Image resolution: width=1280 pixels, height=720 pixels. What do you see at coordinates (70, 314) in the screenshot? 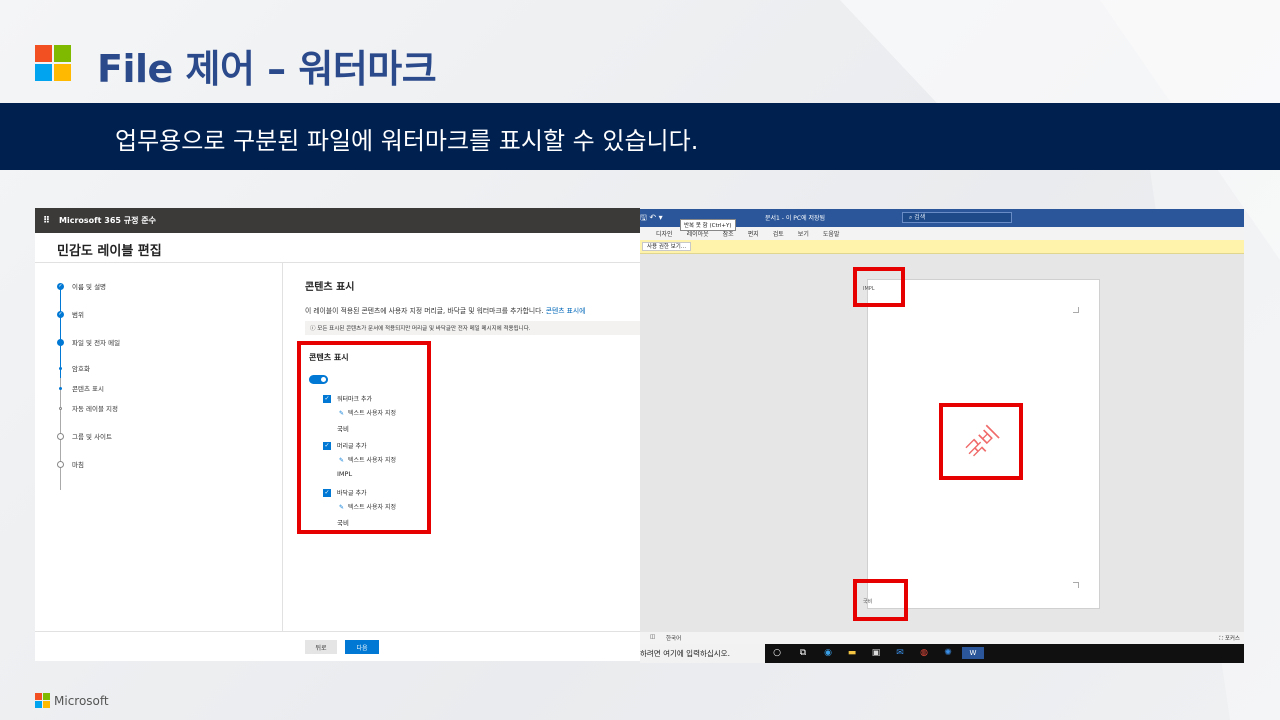
I see `step-scope: ✓ 범위` at bounding box center [70, 314].